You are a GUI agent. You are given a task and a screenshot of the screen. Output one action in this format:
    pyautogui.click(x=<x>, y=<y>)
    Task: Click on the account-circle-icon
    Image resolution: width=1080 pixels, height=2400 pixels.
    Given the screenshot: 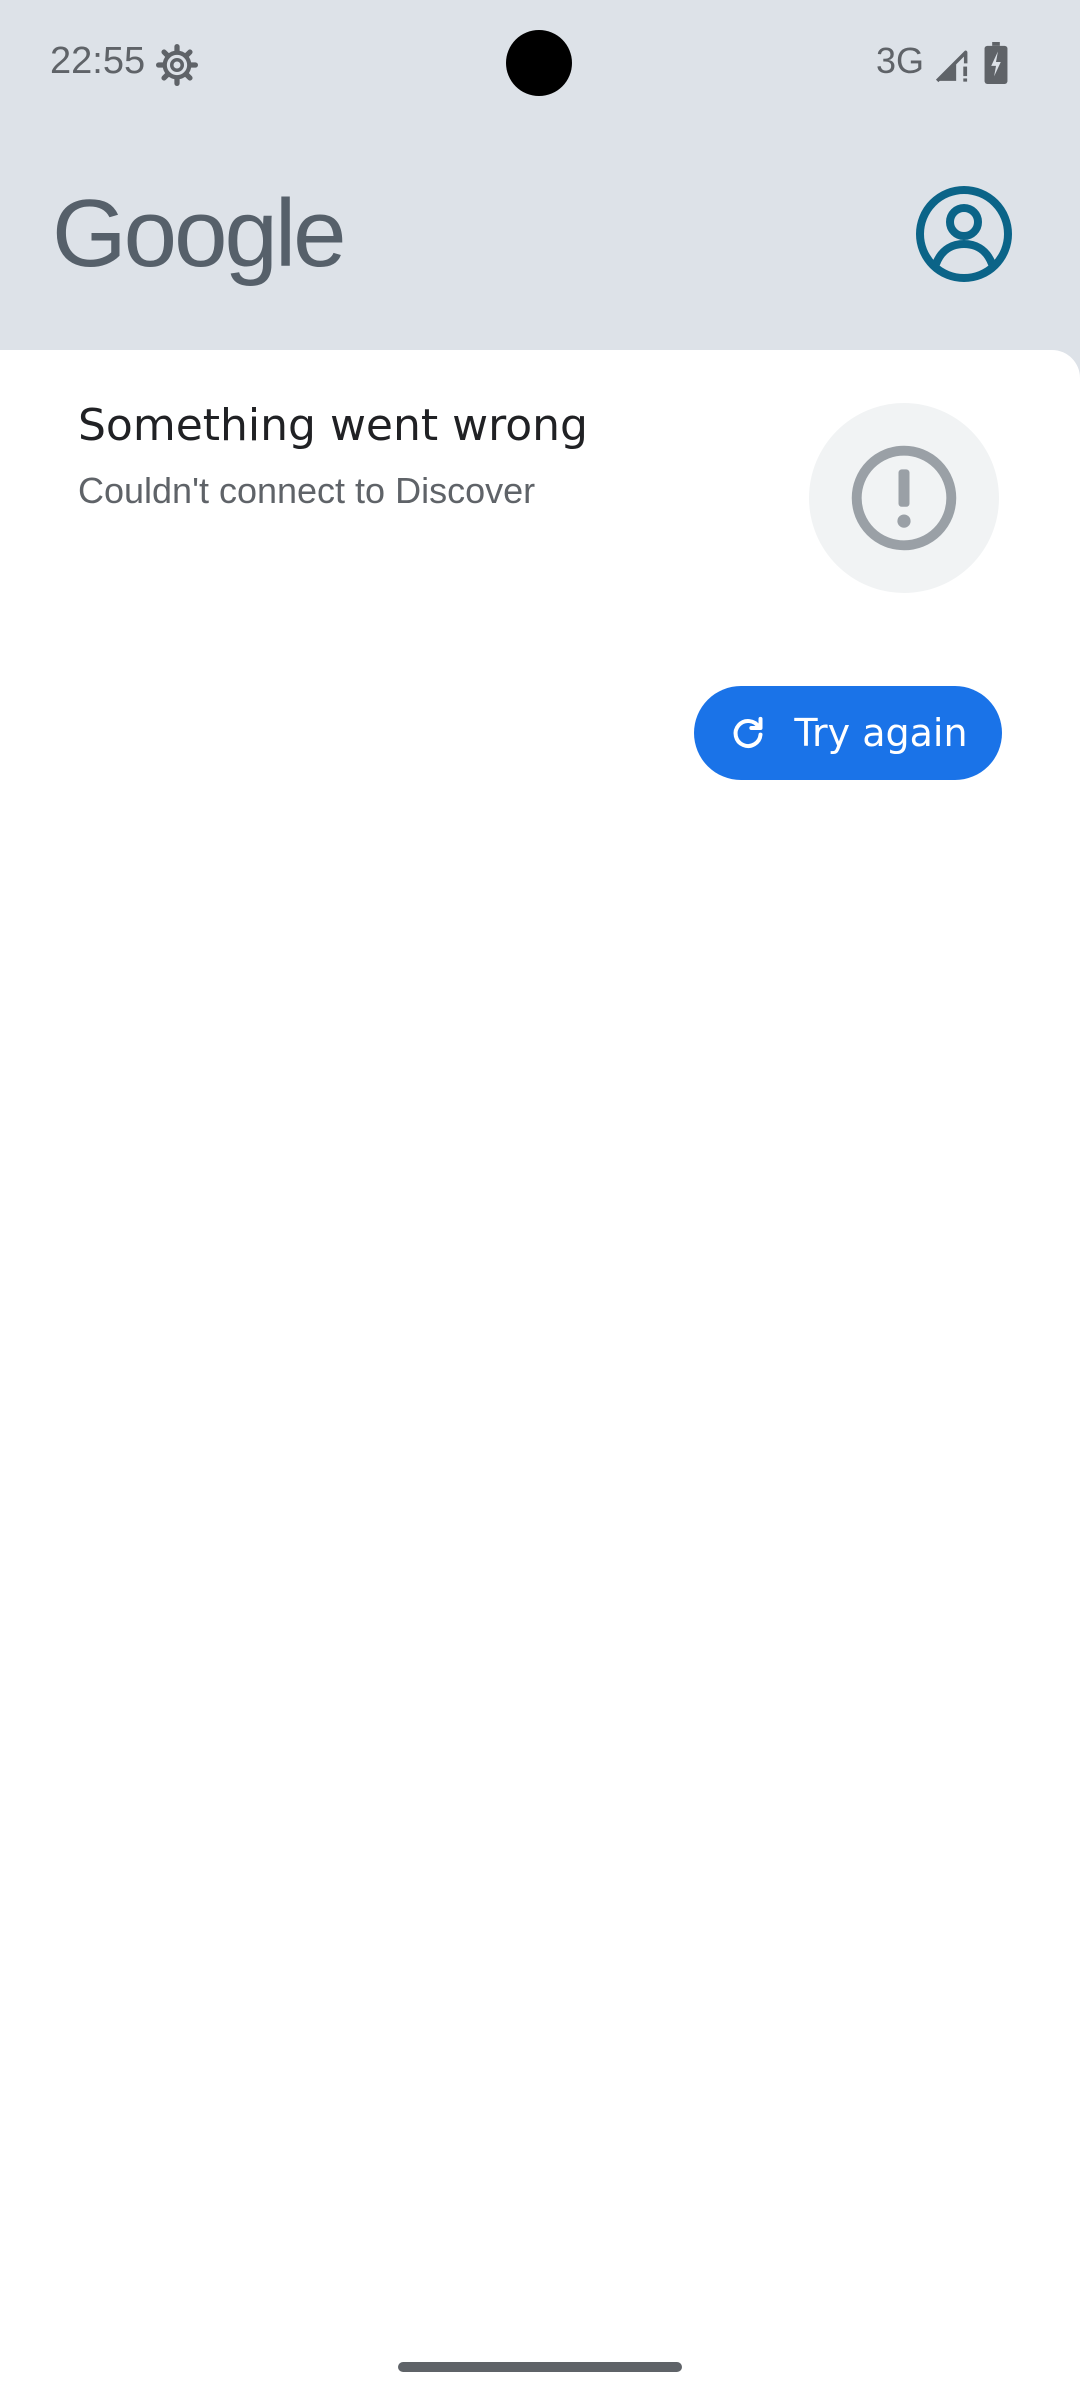 What is the action you would take?
    pyautogui.click(x=964, y=234)
    